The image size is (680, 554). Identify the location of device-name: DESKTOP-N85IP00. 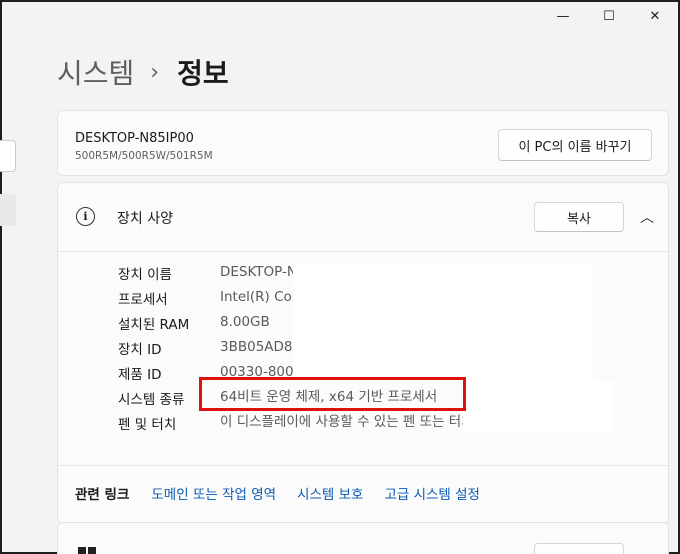
(134, 138).